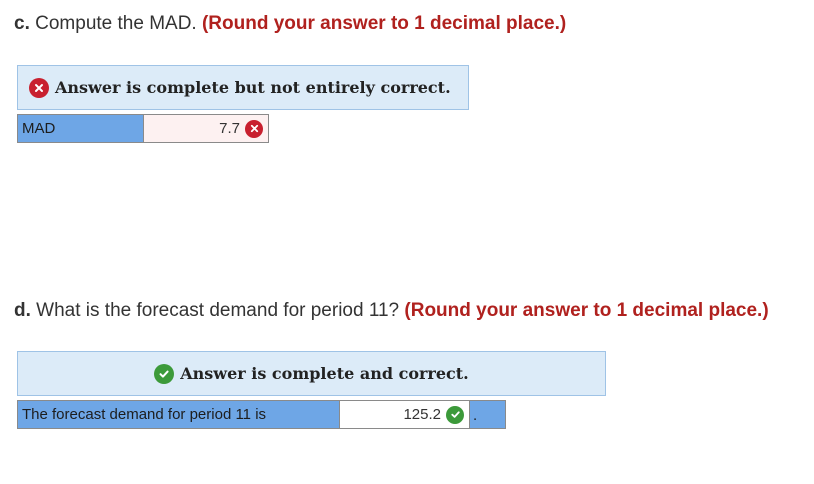  What do you see at coordinates (206, 128) in the screenshot?
I see `answer-field-mad: 7.7` at bounding box center [206, 128].